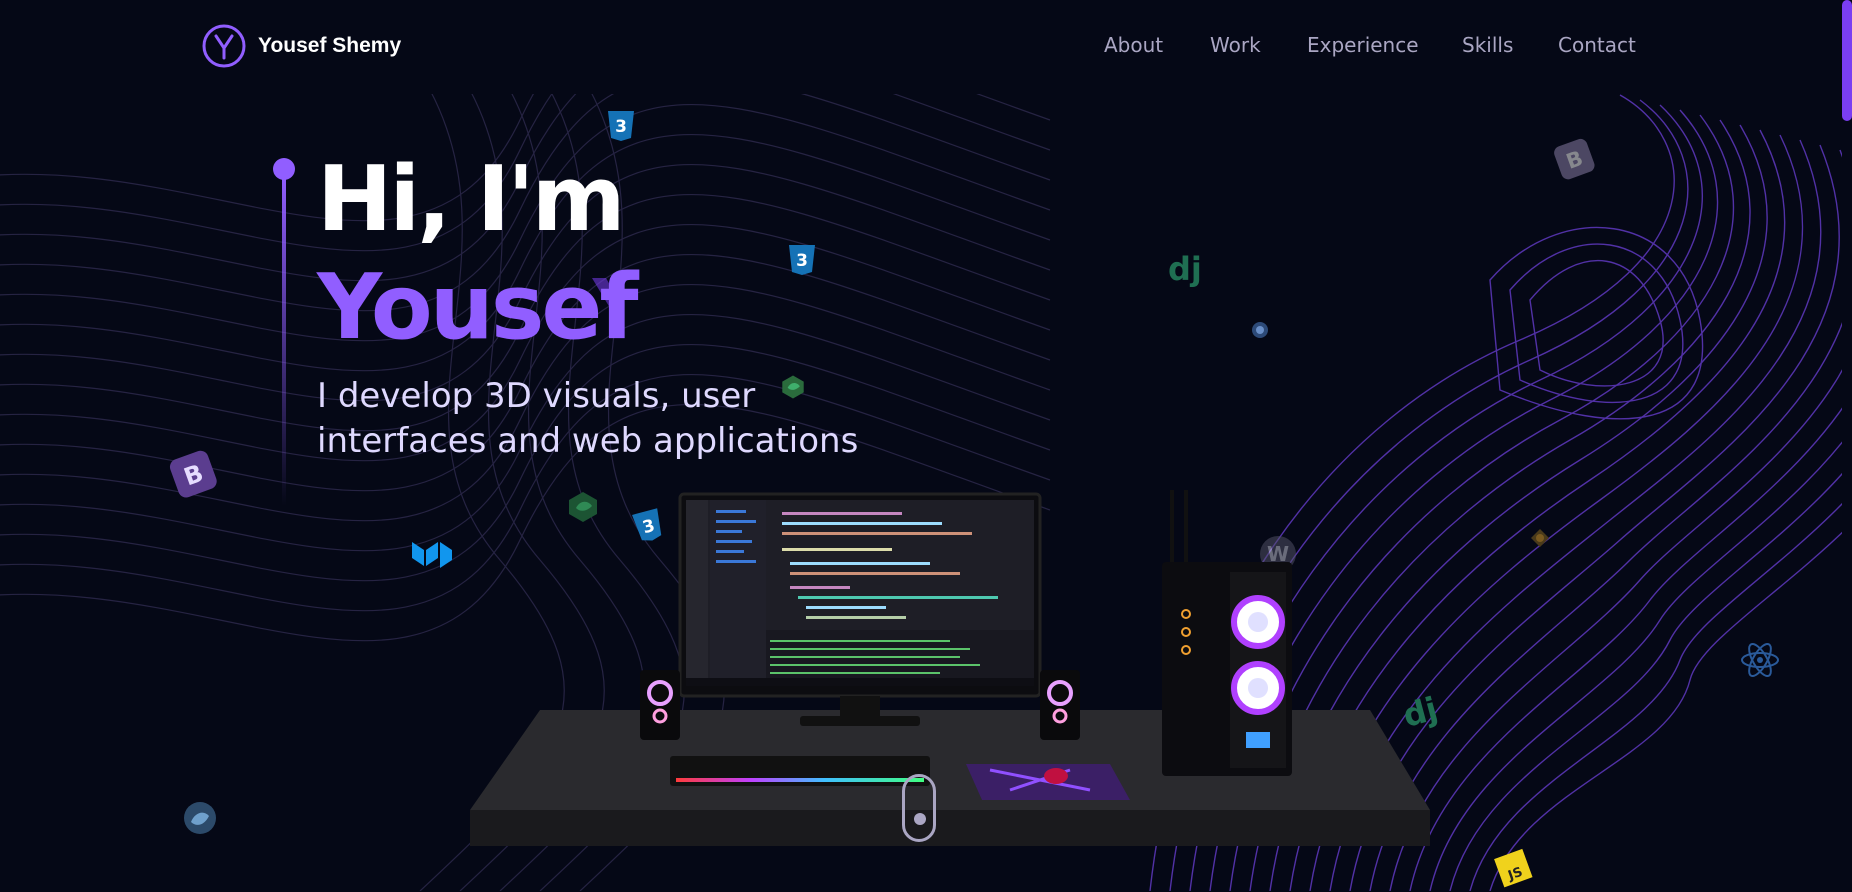 The image size is (1852, 892). I want to click on hero-heading: Hi, I'm Yousef, so click(478, 254).